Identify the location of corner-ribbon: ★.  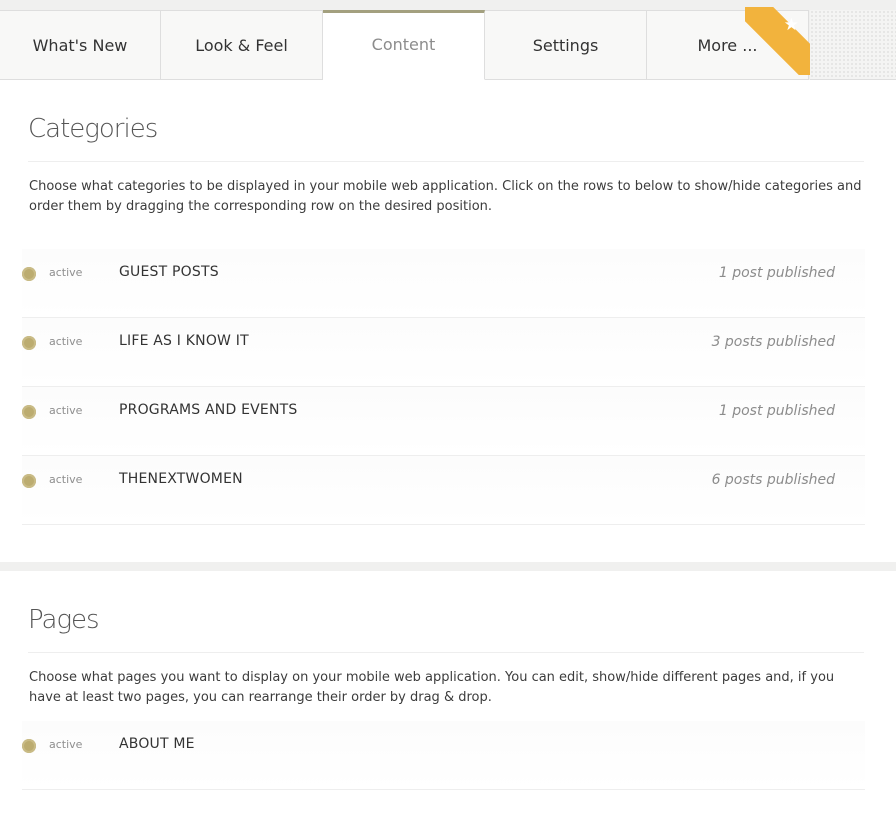
(778, 41).